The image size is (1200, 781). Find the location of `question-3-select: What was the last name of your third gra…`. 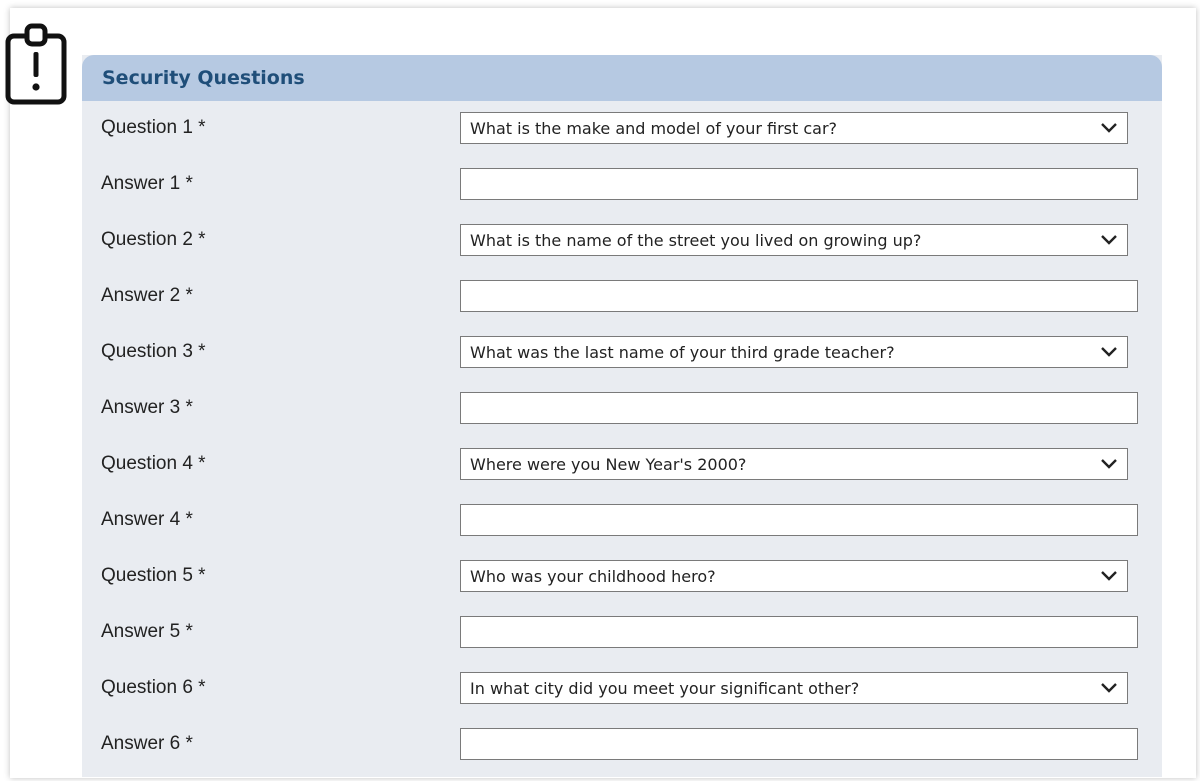

question-3-select: What was the last name of your third gra… is located at coordinates (794, 352).